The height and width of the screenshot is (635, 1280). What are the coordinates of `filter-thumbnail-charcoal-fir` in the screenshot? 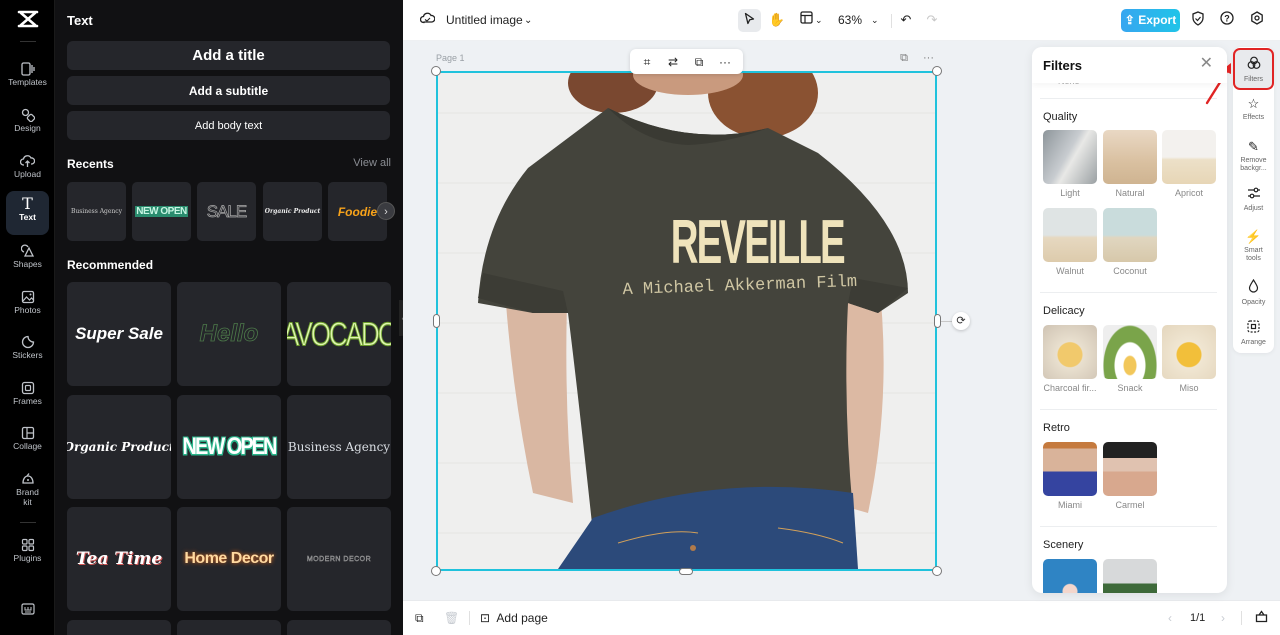 It's located at (1070, 352).